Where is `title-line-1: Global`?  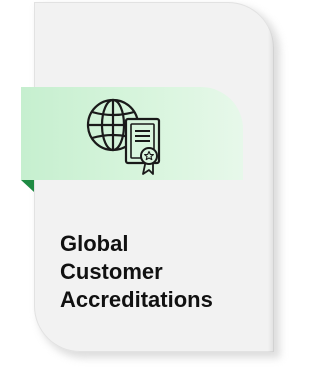 title-line-1: Global is located at coordinates (94, 243).